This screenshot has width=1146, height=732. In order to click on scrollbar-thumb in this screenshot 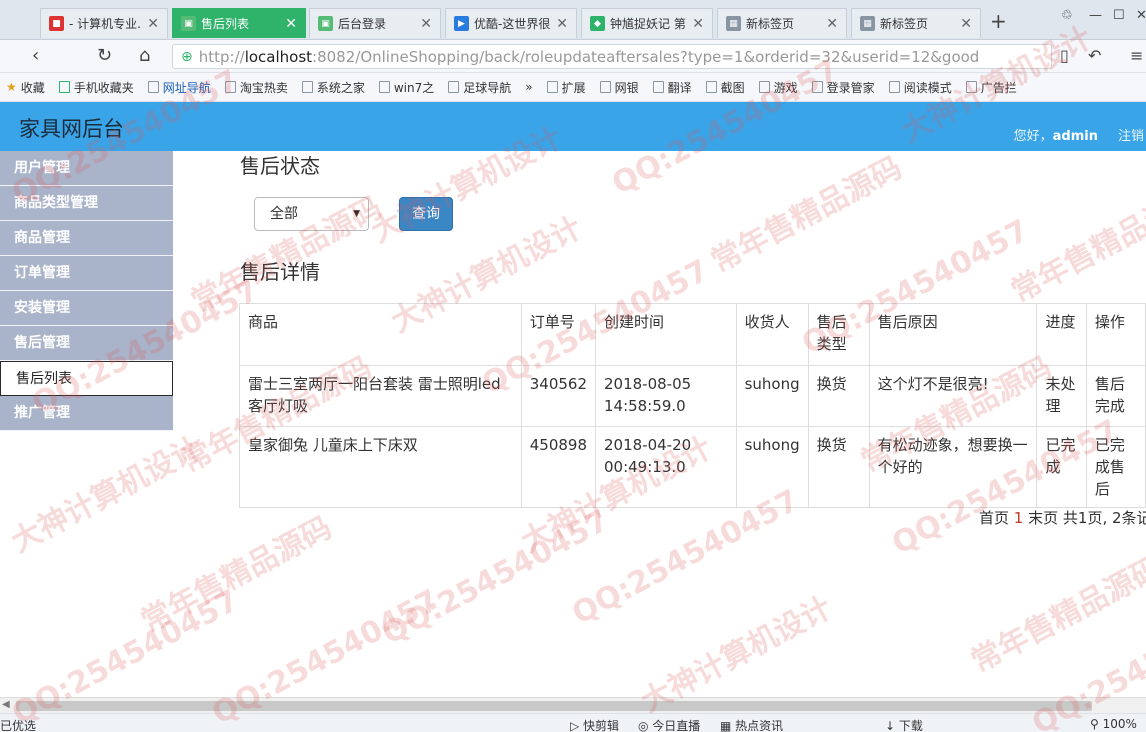, I will do `click(554, 706)`.